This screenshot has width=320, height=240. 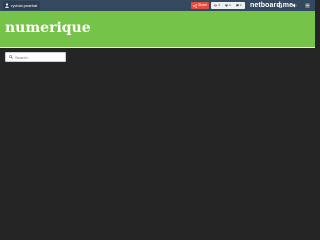 I want to click on user-name: ryviola pnarbat, so click(x=24, y=5).